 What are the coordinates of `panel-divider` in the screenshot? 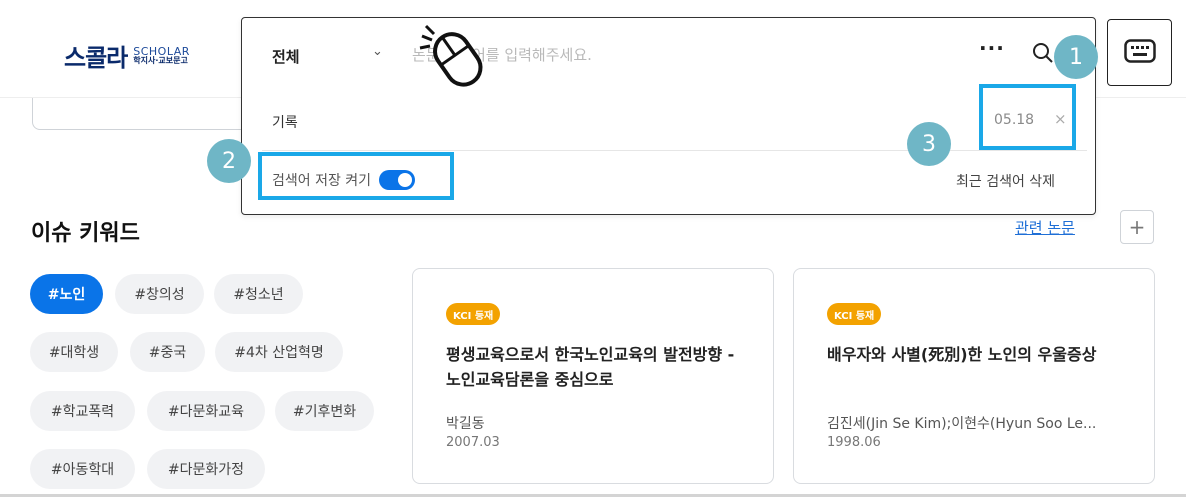 It's located at (674, 150).